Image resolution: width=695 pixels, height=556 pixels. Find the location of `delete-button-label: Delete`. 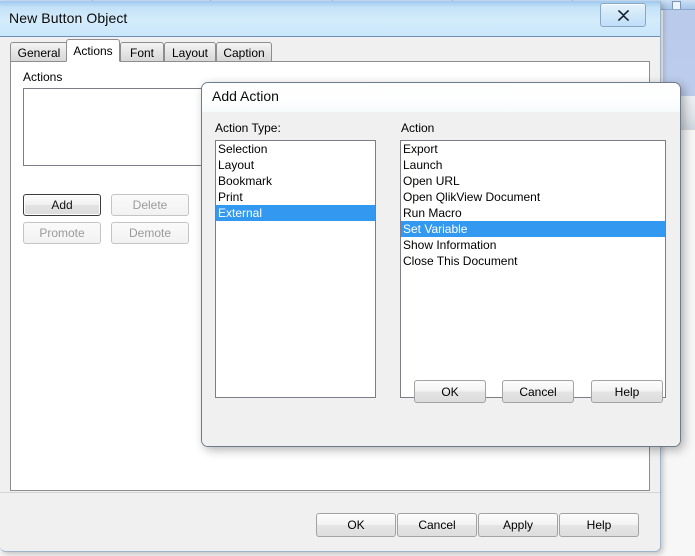

delete-button-label: Delete is located at coordinates (150, 205).